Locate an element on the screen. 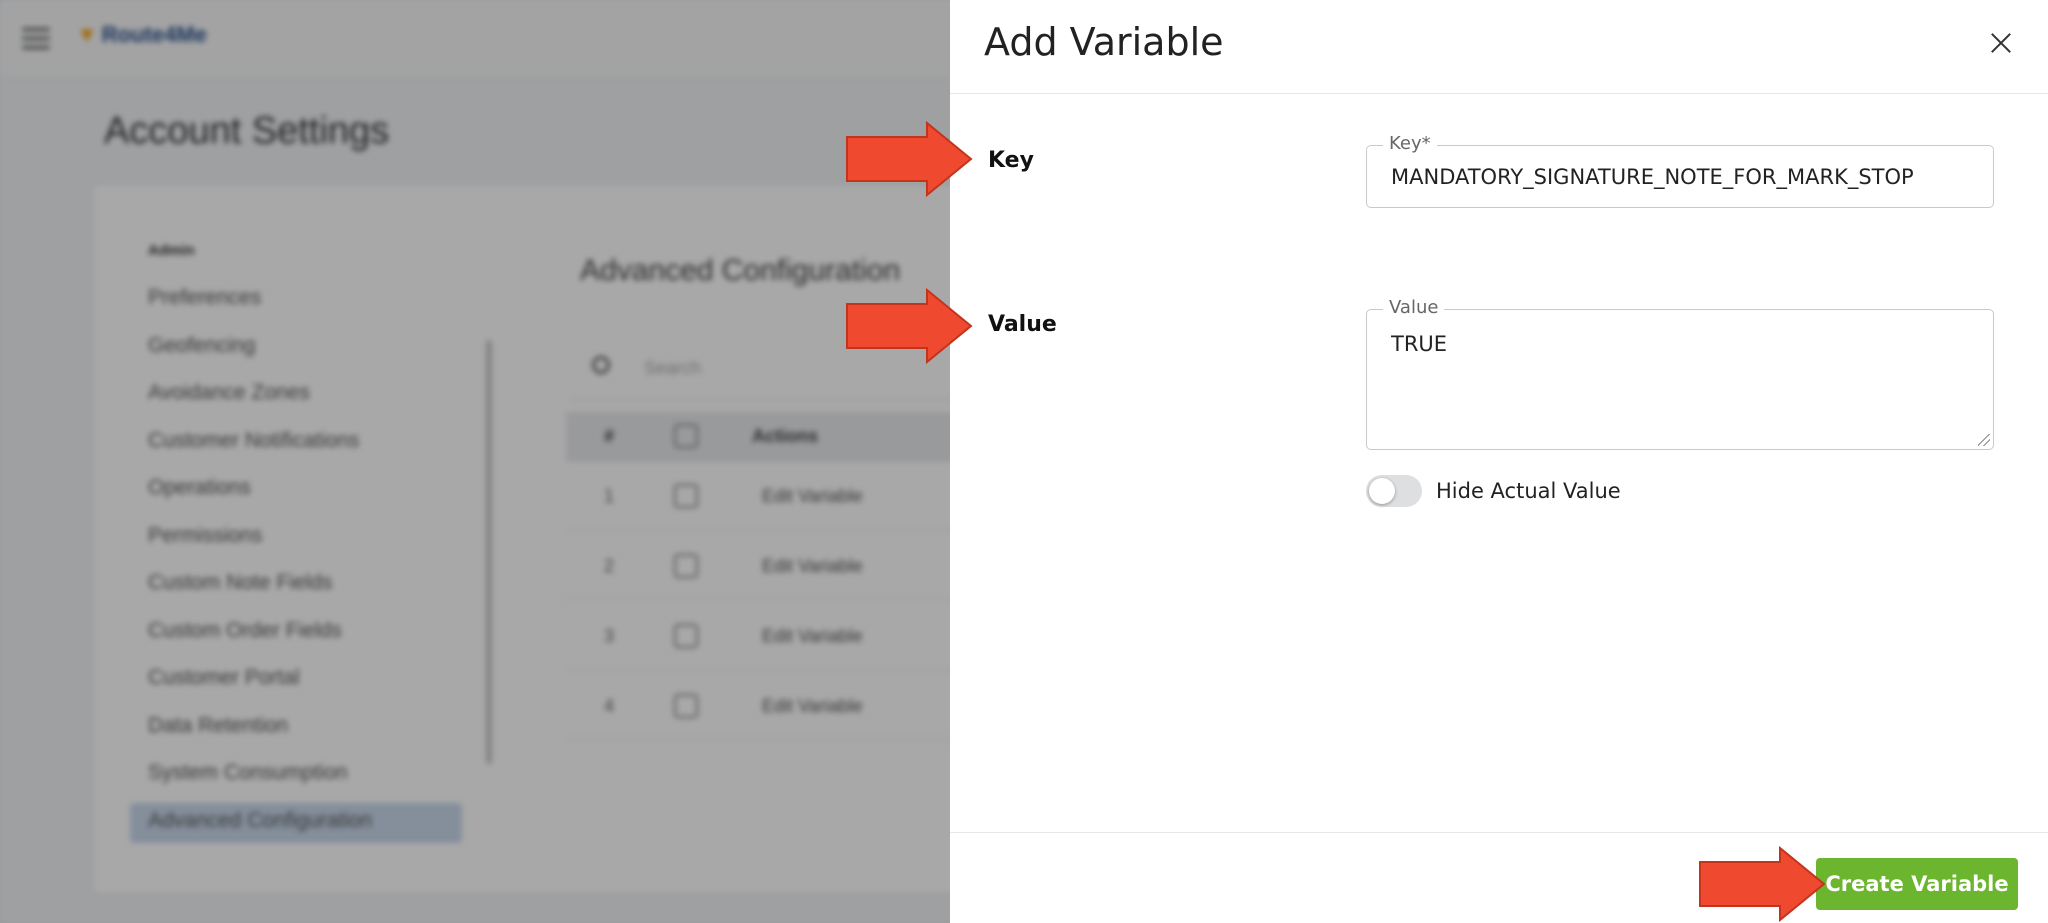 This screenshot has height=923, width=2048. resize-handle-icon is located at coordinates (1984, 440).